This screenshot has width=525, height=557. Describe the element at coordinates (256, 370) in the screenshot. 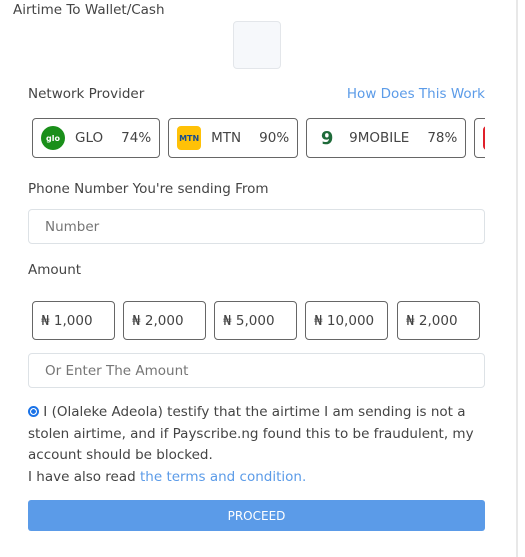

I see `amount-input` at that location.